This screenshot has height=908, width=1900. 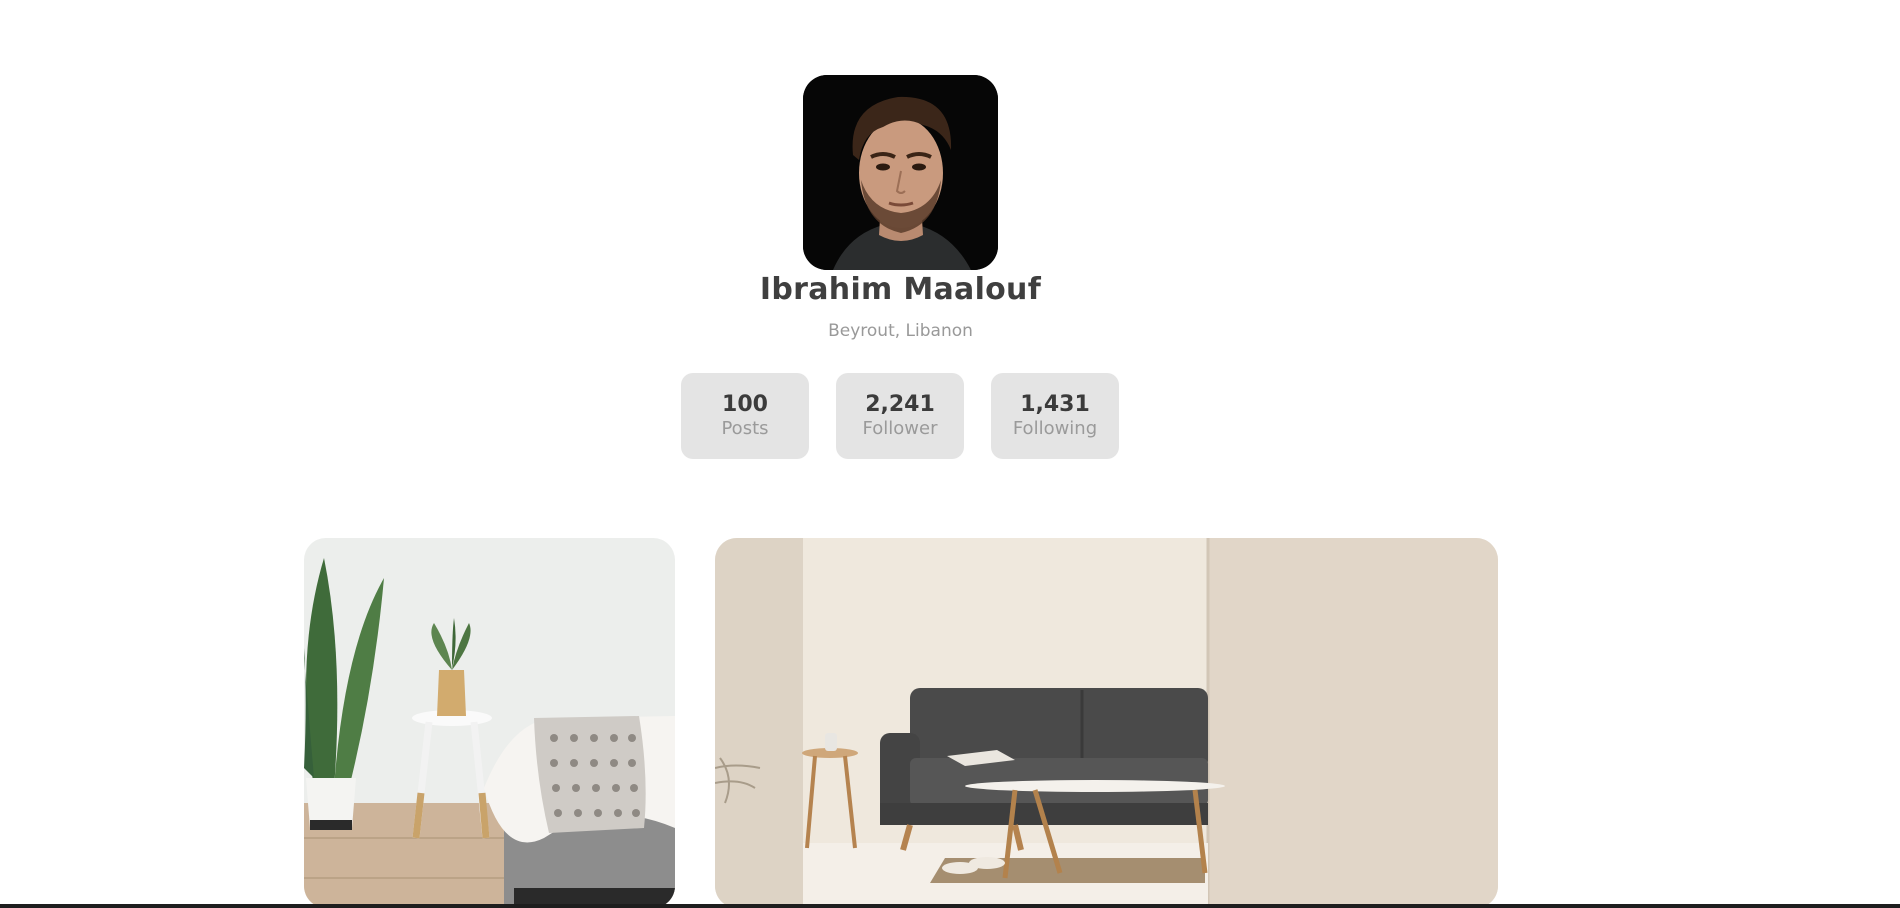 What do you see at coordinates (900, 404) in the screenshot?
I see `stat-followers-value: 2,241` at bounding box center [900, 404].